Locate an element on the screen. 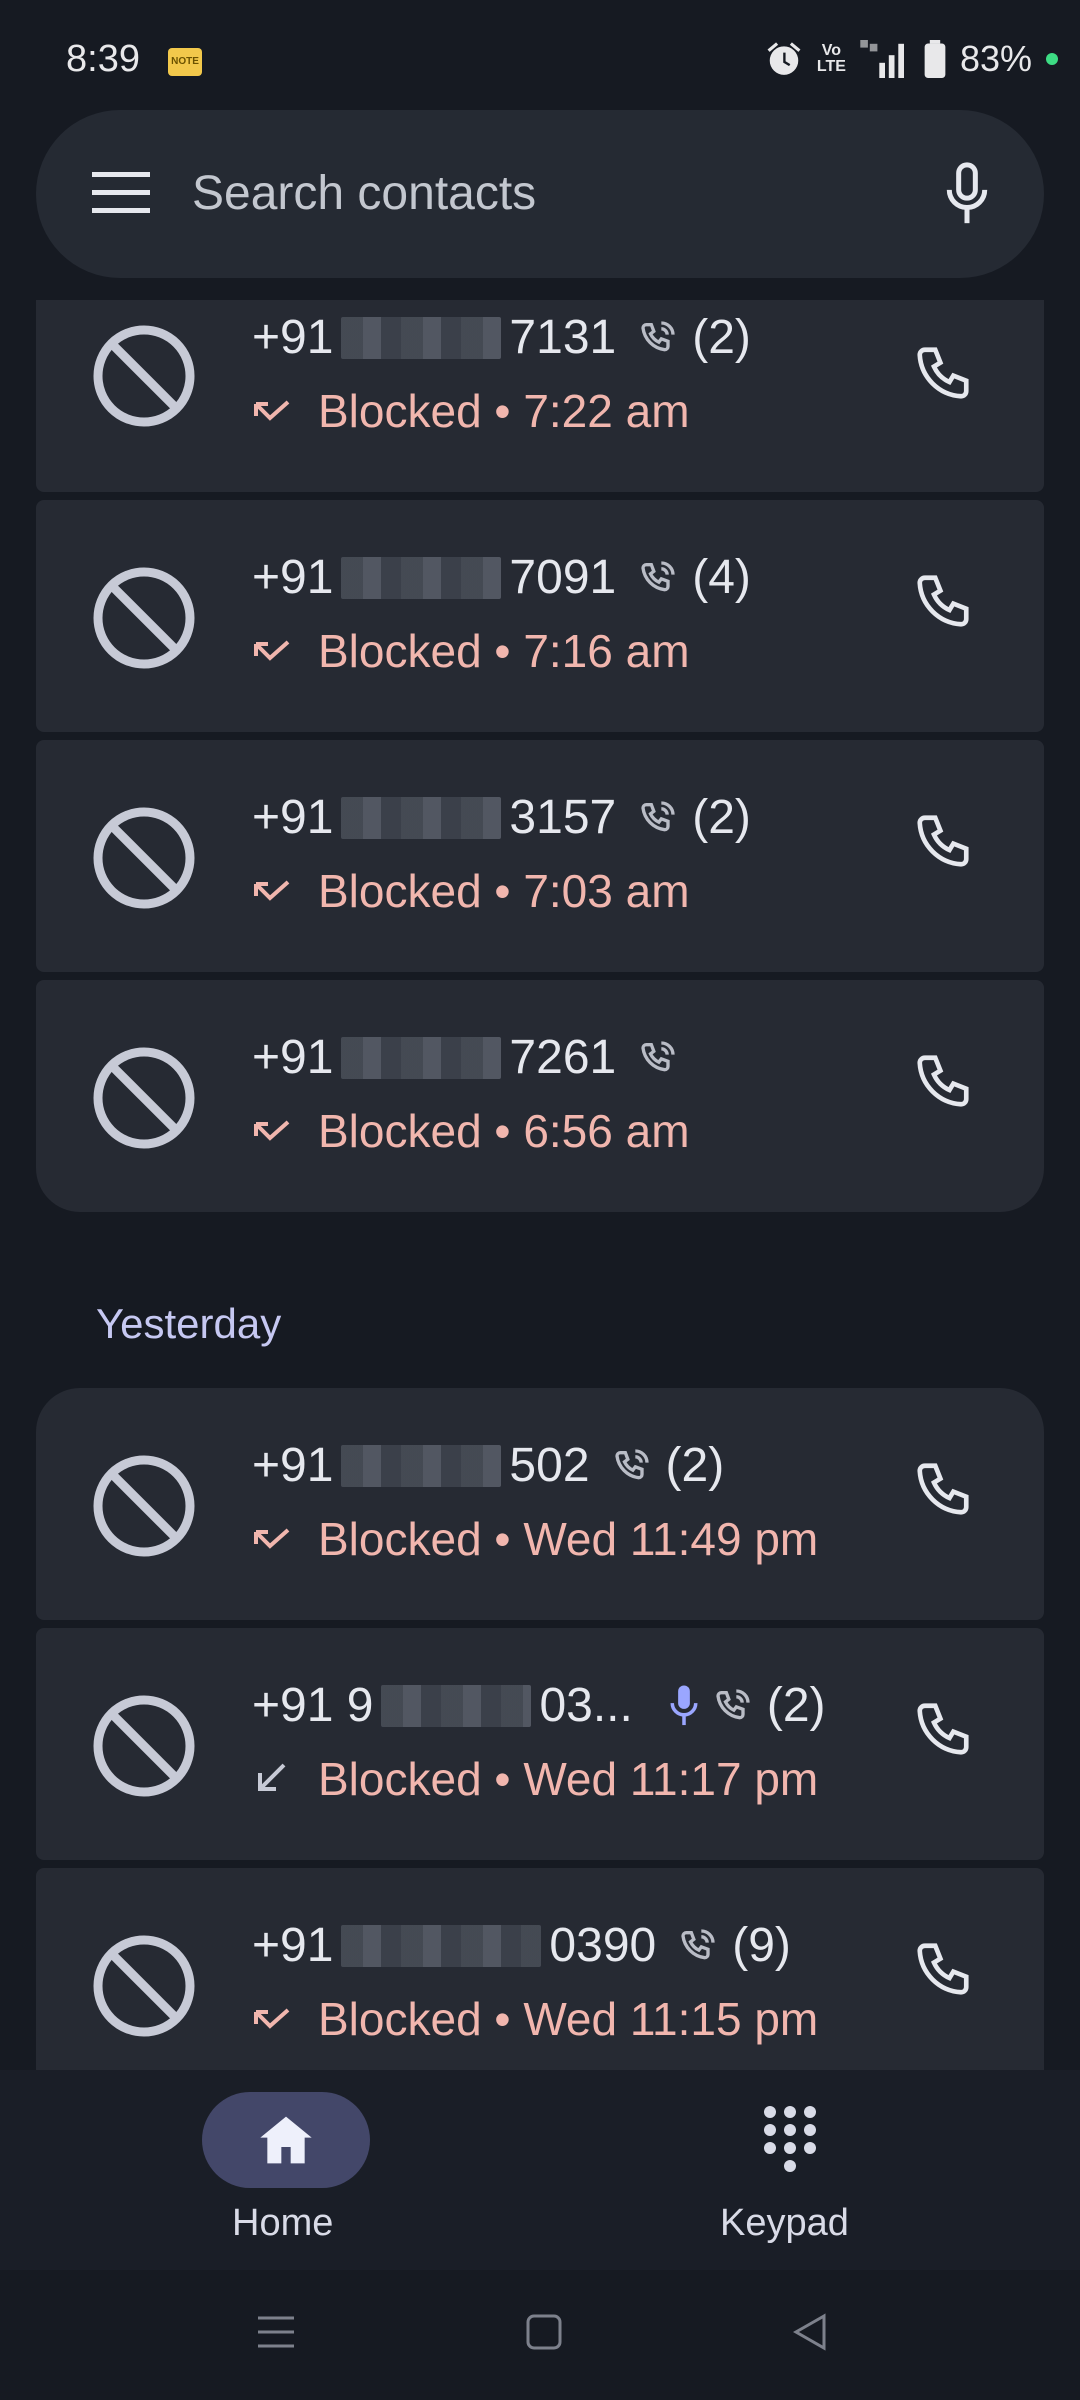 Image resolution: width=1080 pixels, height=2400 pixels. caller-number: +91 0390 (9) is located at coordinates (521, 1945).